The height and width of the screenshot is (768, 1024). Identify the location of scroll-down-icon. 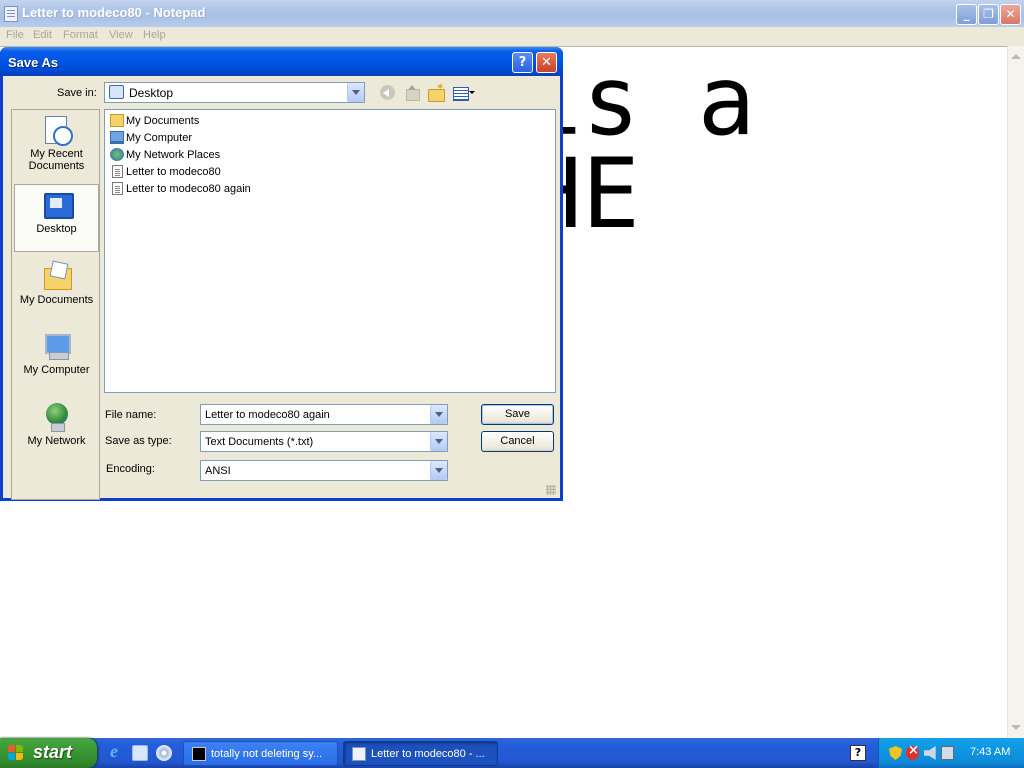
(1016, 727).